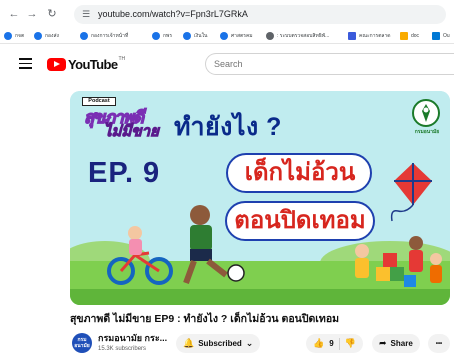 The width and height of the screenshot is (454, 354). What do you see at coordinates (162, 36) in the screenshot?
I see `bookmark-item: กพร` at bounding box center [162, 36].